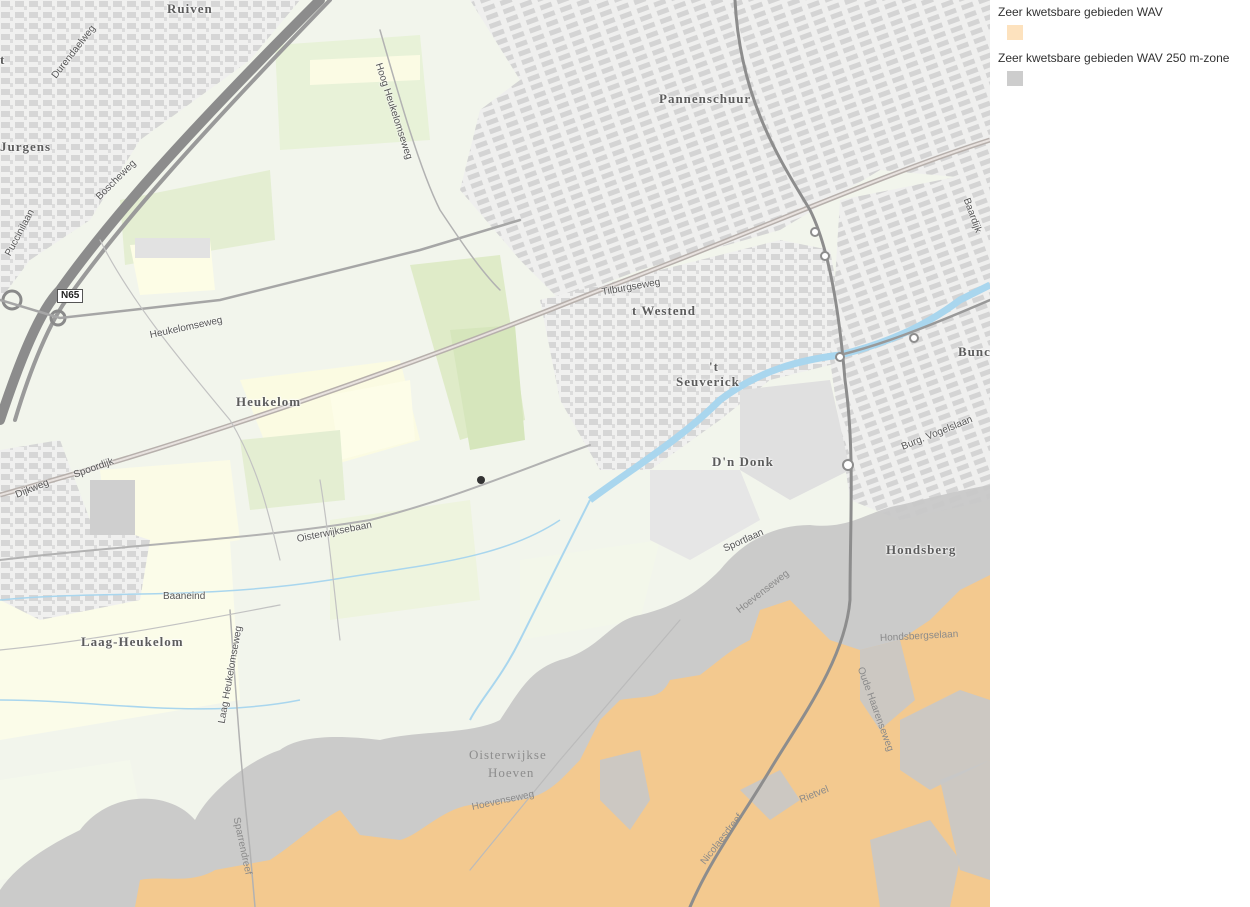 The image size is (1250, 907). What do you see at coordinates (705, 98) in the screenshot?
I see `place-label-pannenschuur: Pannenschuur` at bounding box center [705, 98].